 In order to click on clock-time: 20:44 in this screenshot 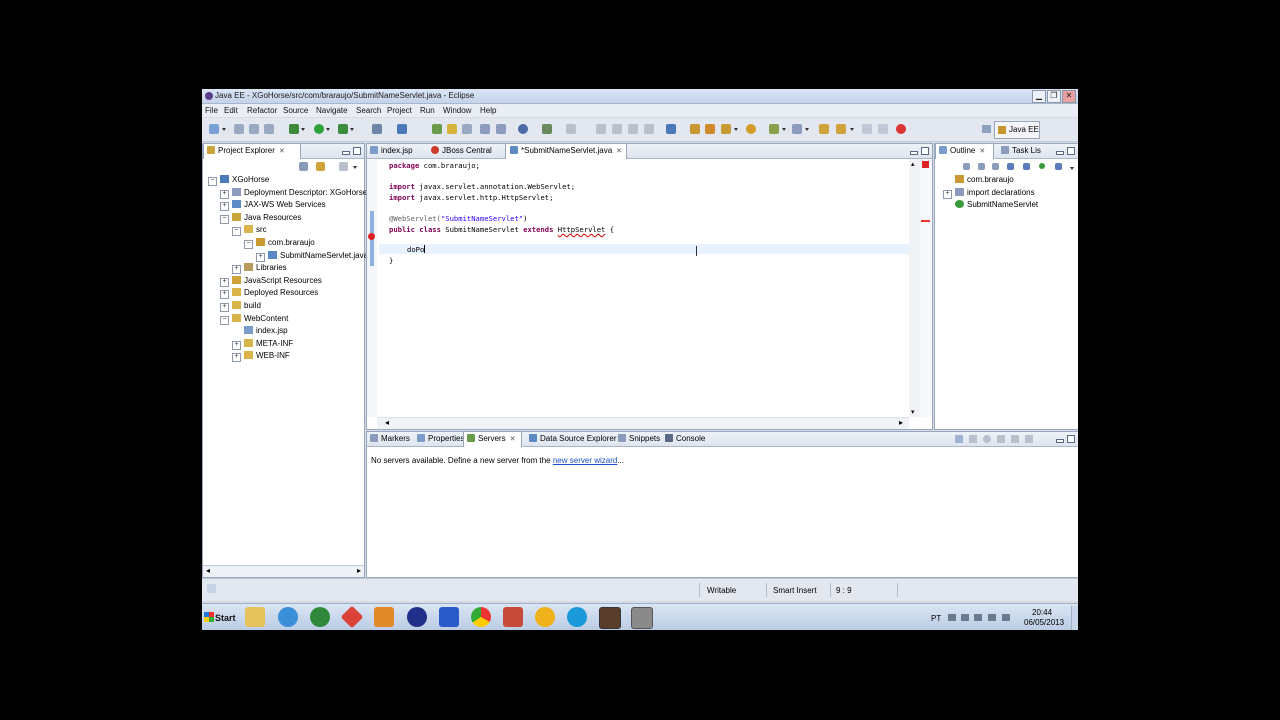, I will do `click(1042, 612)`.